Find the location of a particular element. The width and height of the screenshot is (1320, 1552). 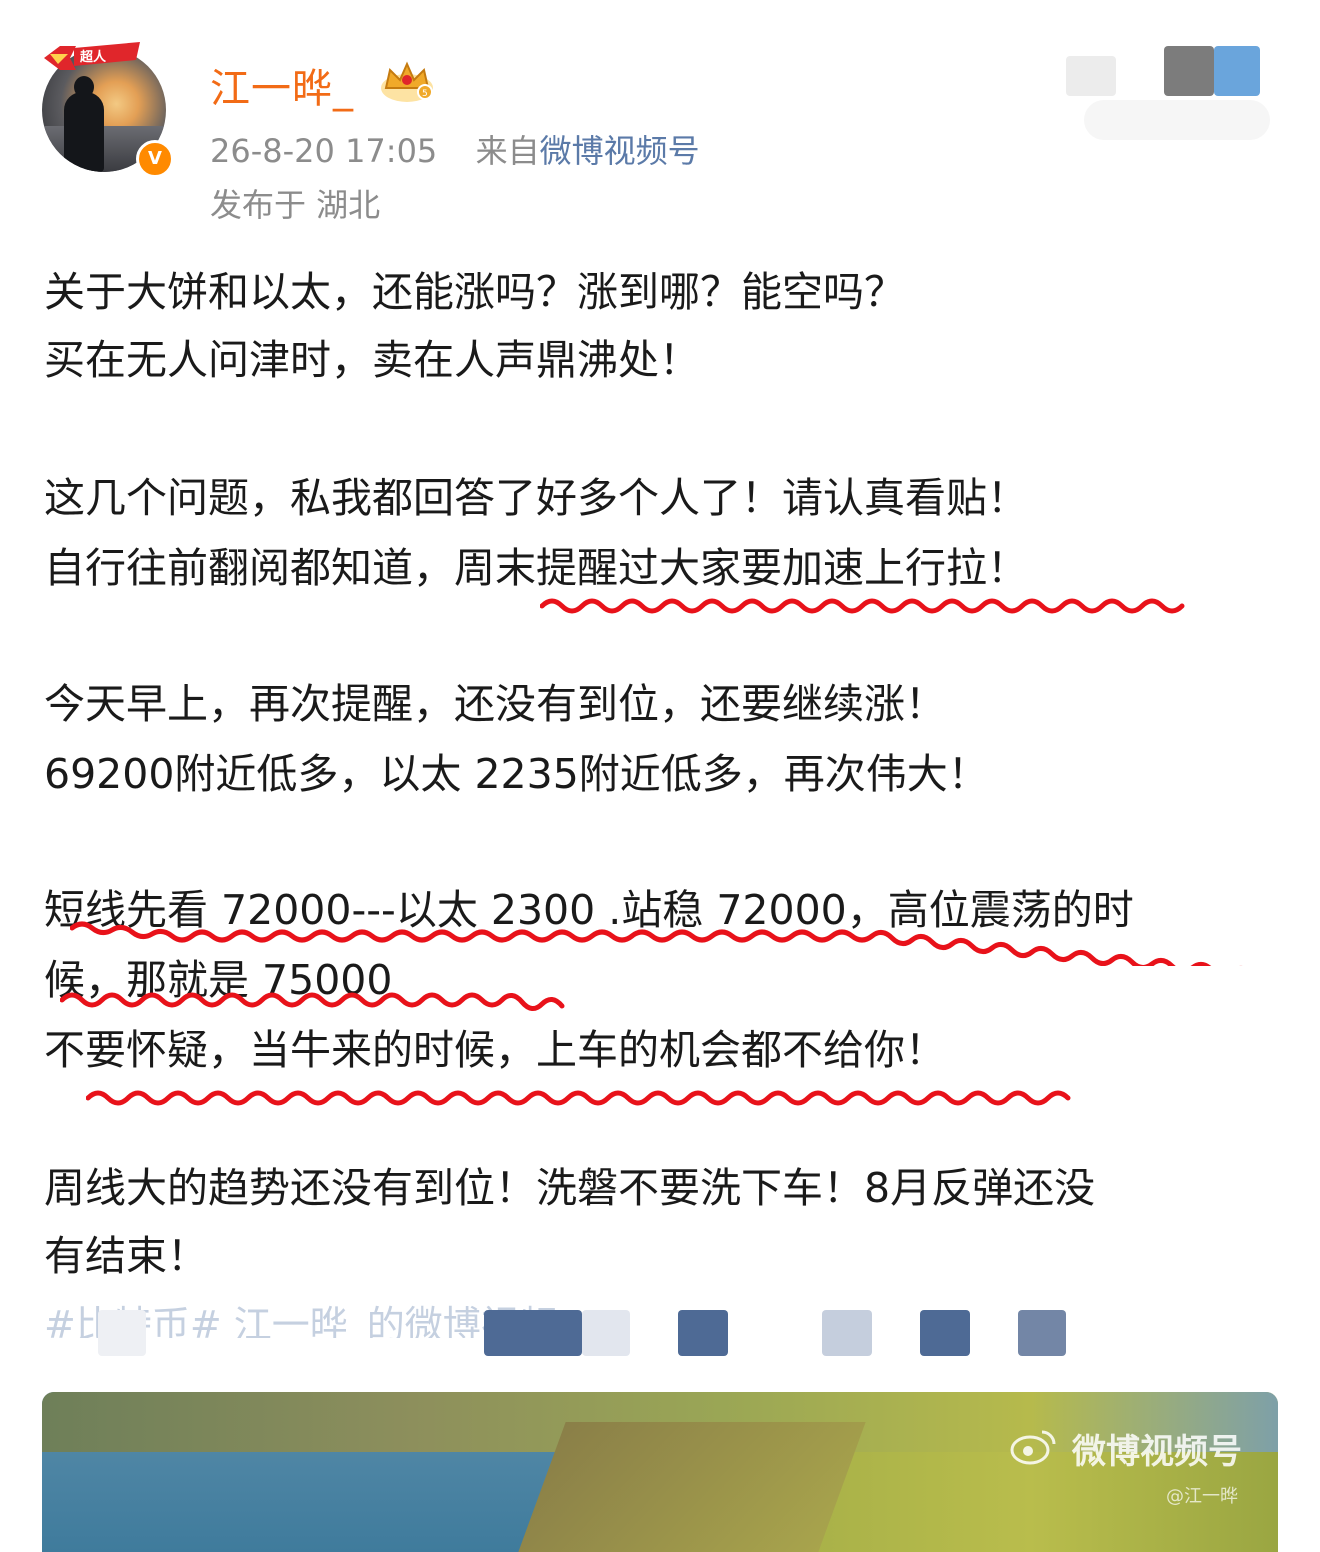

source-link: 微博视频号 is located at coordinates (620, 151).